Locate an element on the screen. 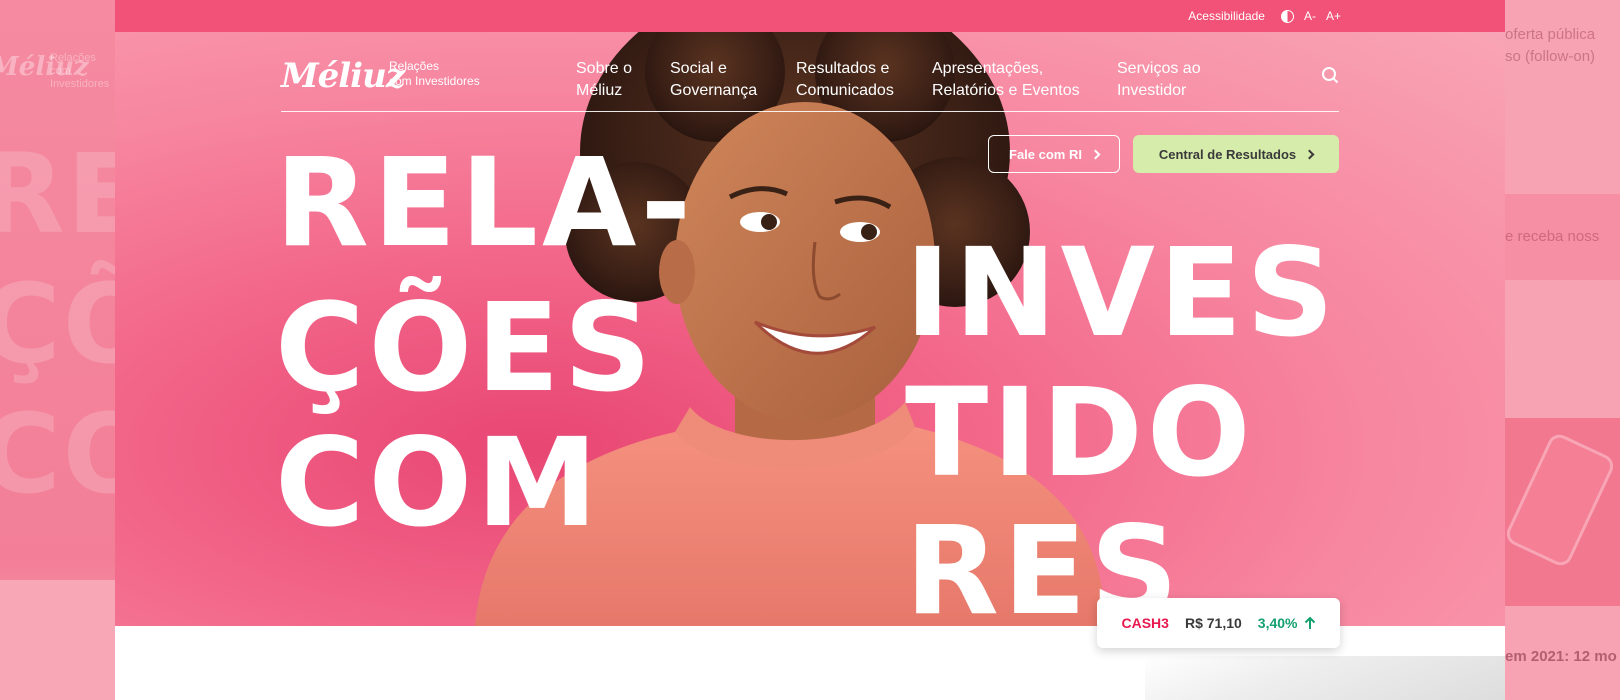  meliuz-logo: Méliuz is located at coordinates (343, 76).